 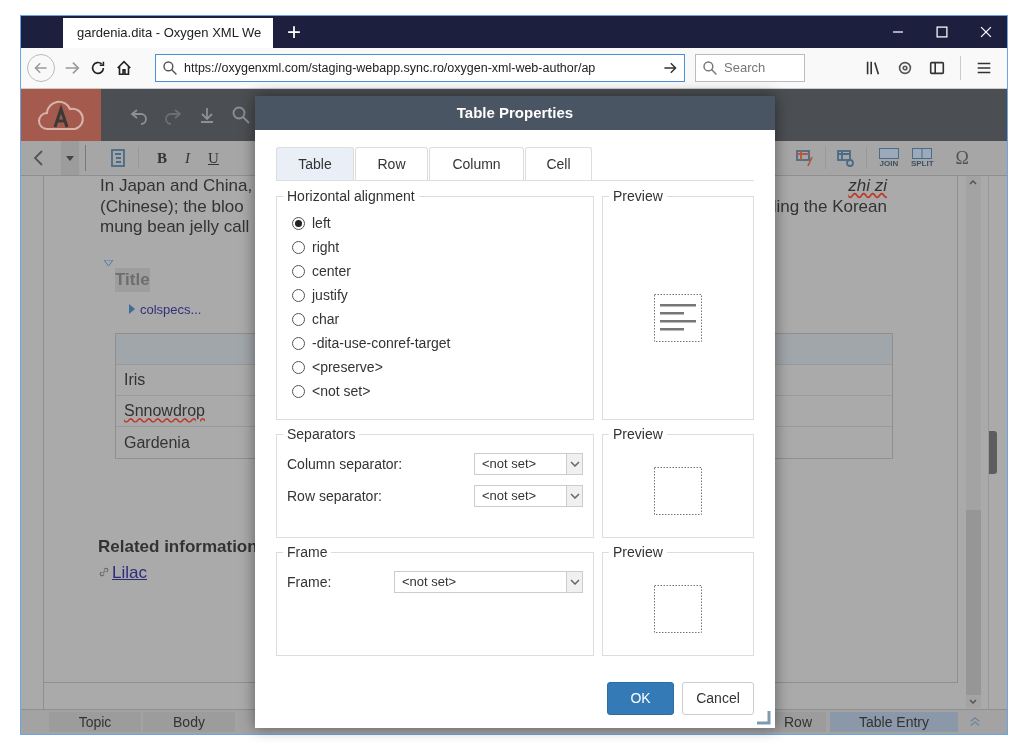 I want to click on radio-label: left, so click(x=321, y=223).